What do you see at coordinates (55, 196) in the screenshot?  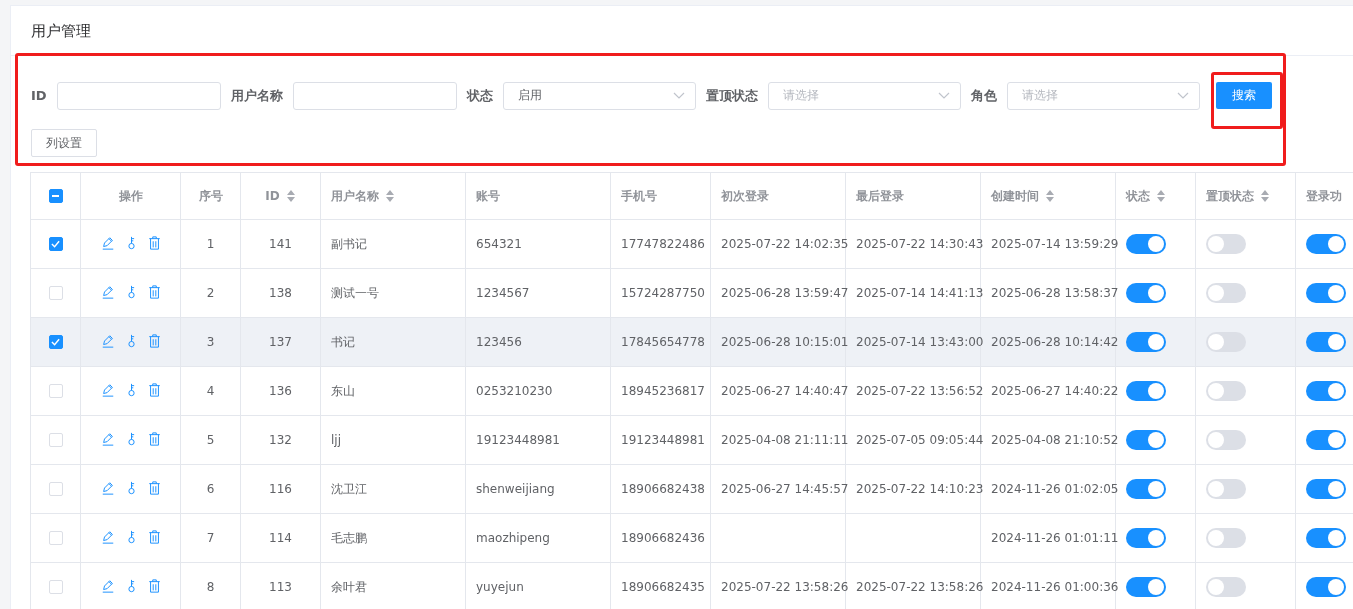 I see `select-all-checkbox` at bounding box center [55, 196].